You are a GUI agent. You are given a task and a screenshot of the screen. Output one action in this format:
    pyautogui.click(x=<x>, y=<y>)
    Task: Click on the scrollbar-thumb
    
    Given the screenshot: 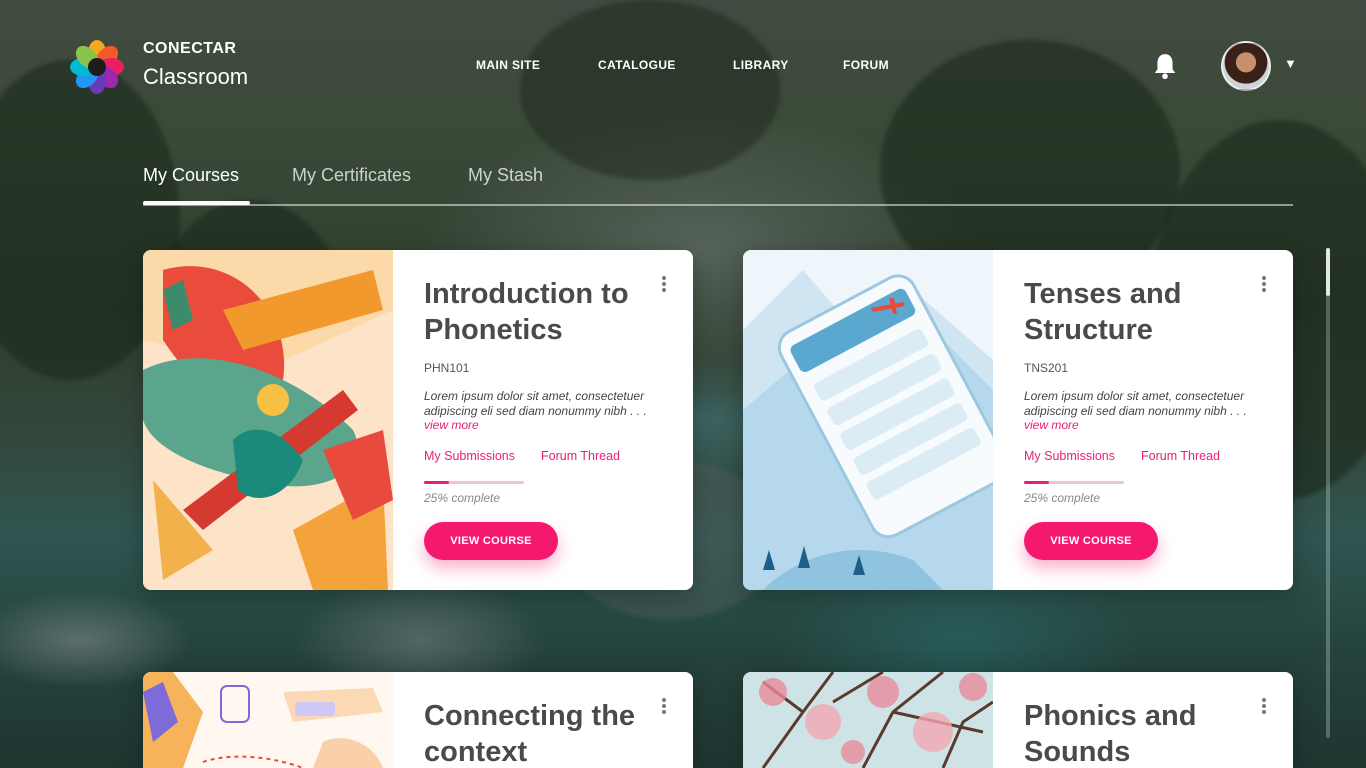 What is the action you would take?
    pyautogui.click(x=1328, y=272)
    